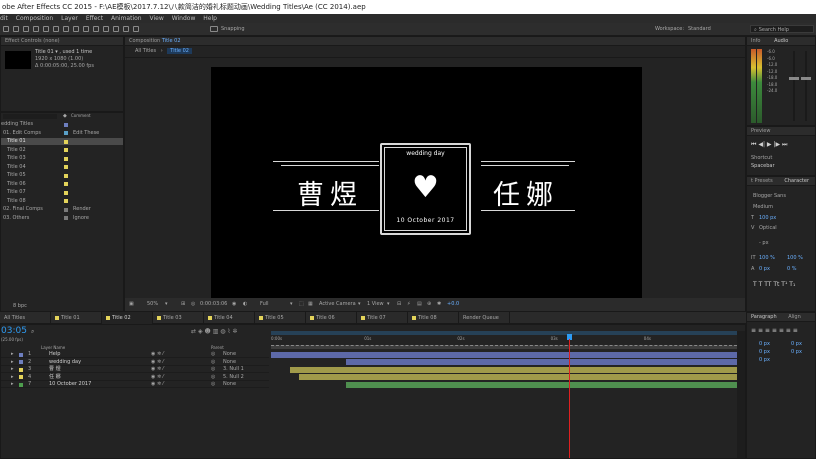  I want to click on snapping-checkbox, so click(214, 29).